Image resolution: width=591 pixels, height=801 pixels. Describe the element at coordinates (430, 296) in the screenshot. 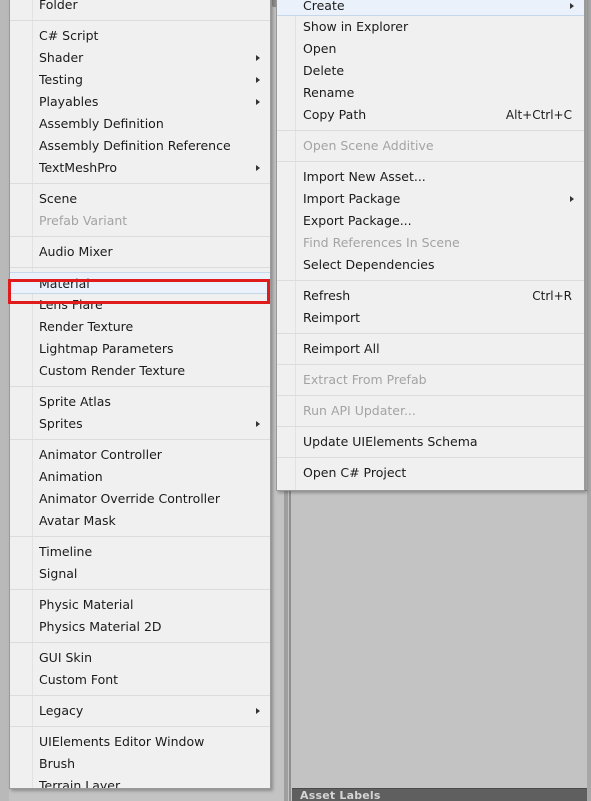

I see `asset-menu-item-refresh: Refresh Ctrl+R` at that location.